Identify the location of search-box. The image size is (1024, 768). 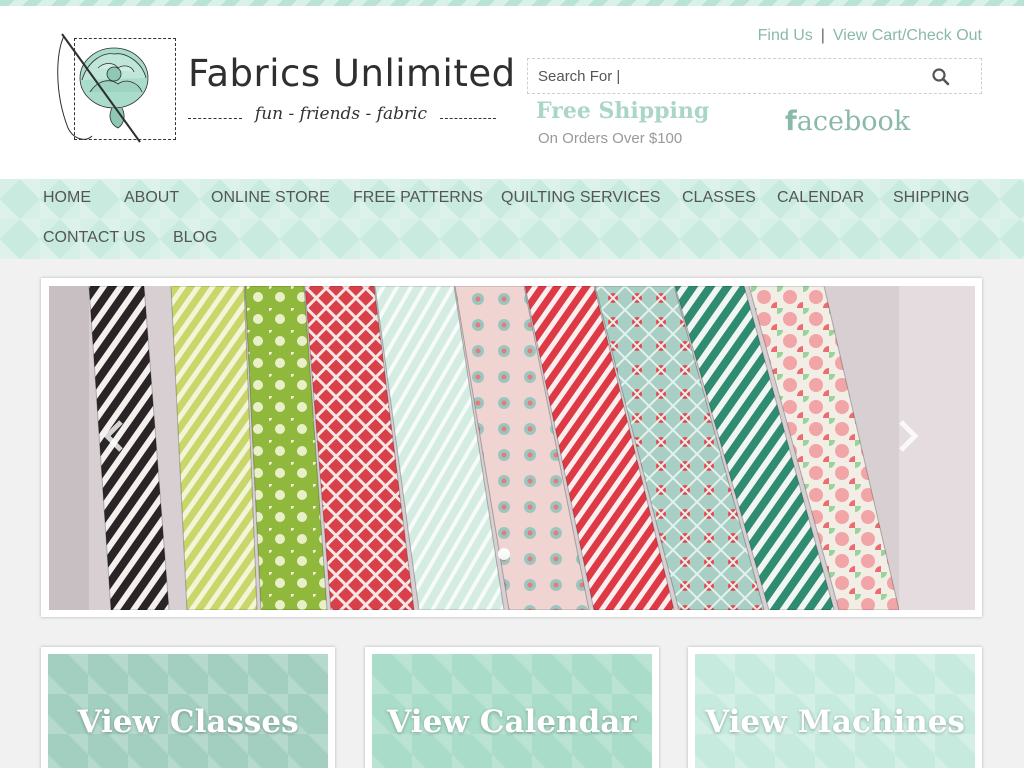
(754, 76).